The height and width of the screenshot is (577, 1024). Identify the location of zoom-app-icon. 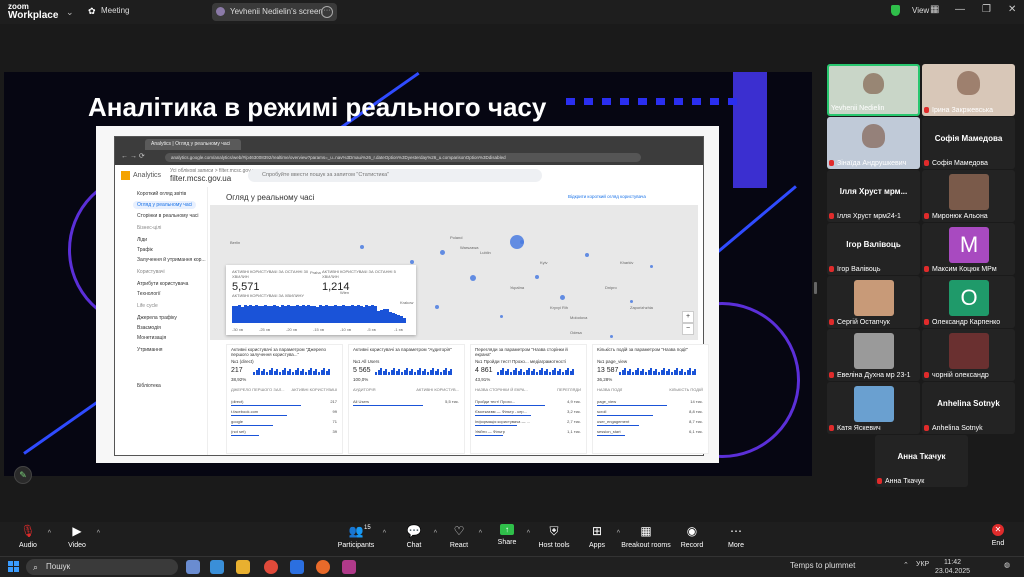
(297, 567).